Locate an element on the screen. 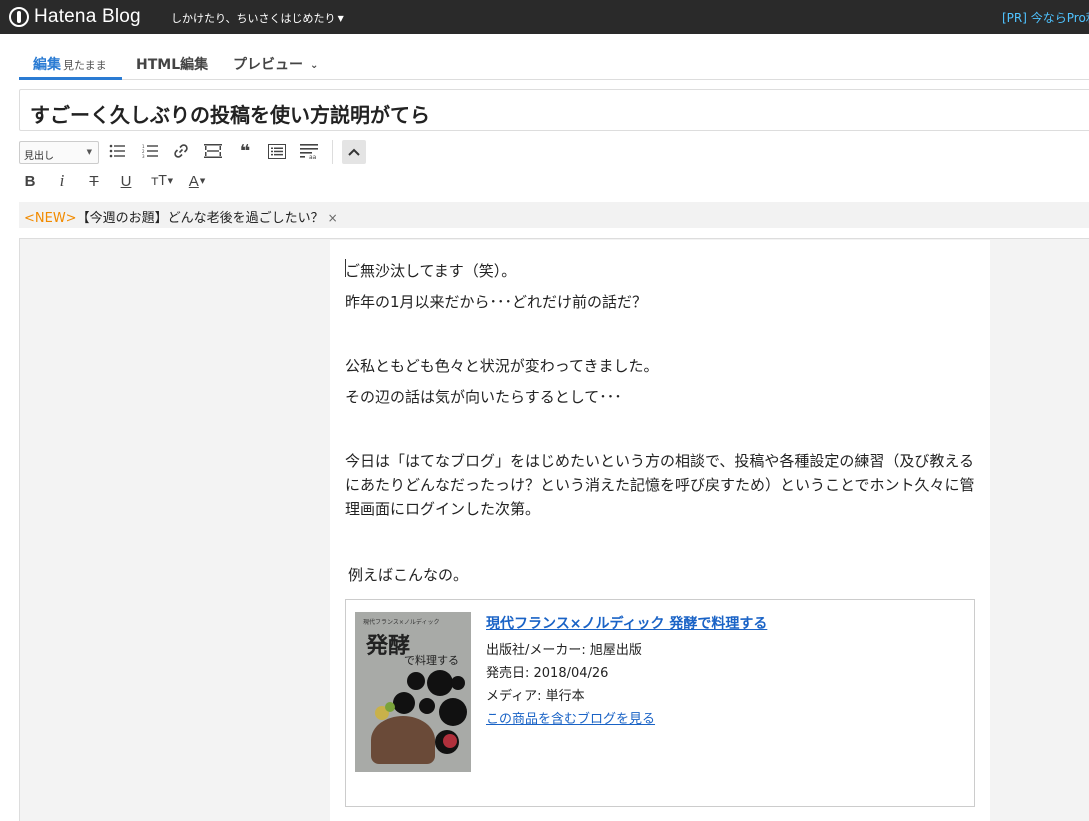  collapse-toolbar-button is located at coordinates (354, 152).